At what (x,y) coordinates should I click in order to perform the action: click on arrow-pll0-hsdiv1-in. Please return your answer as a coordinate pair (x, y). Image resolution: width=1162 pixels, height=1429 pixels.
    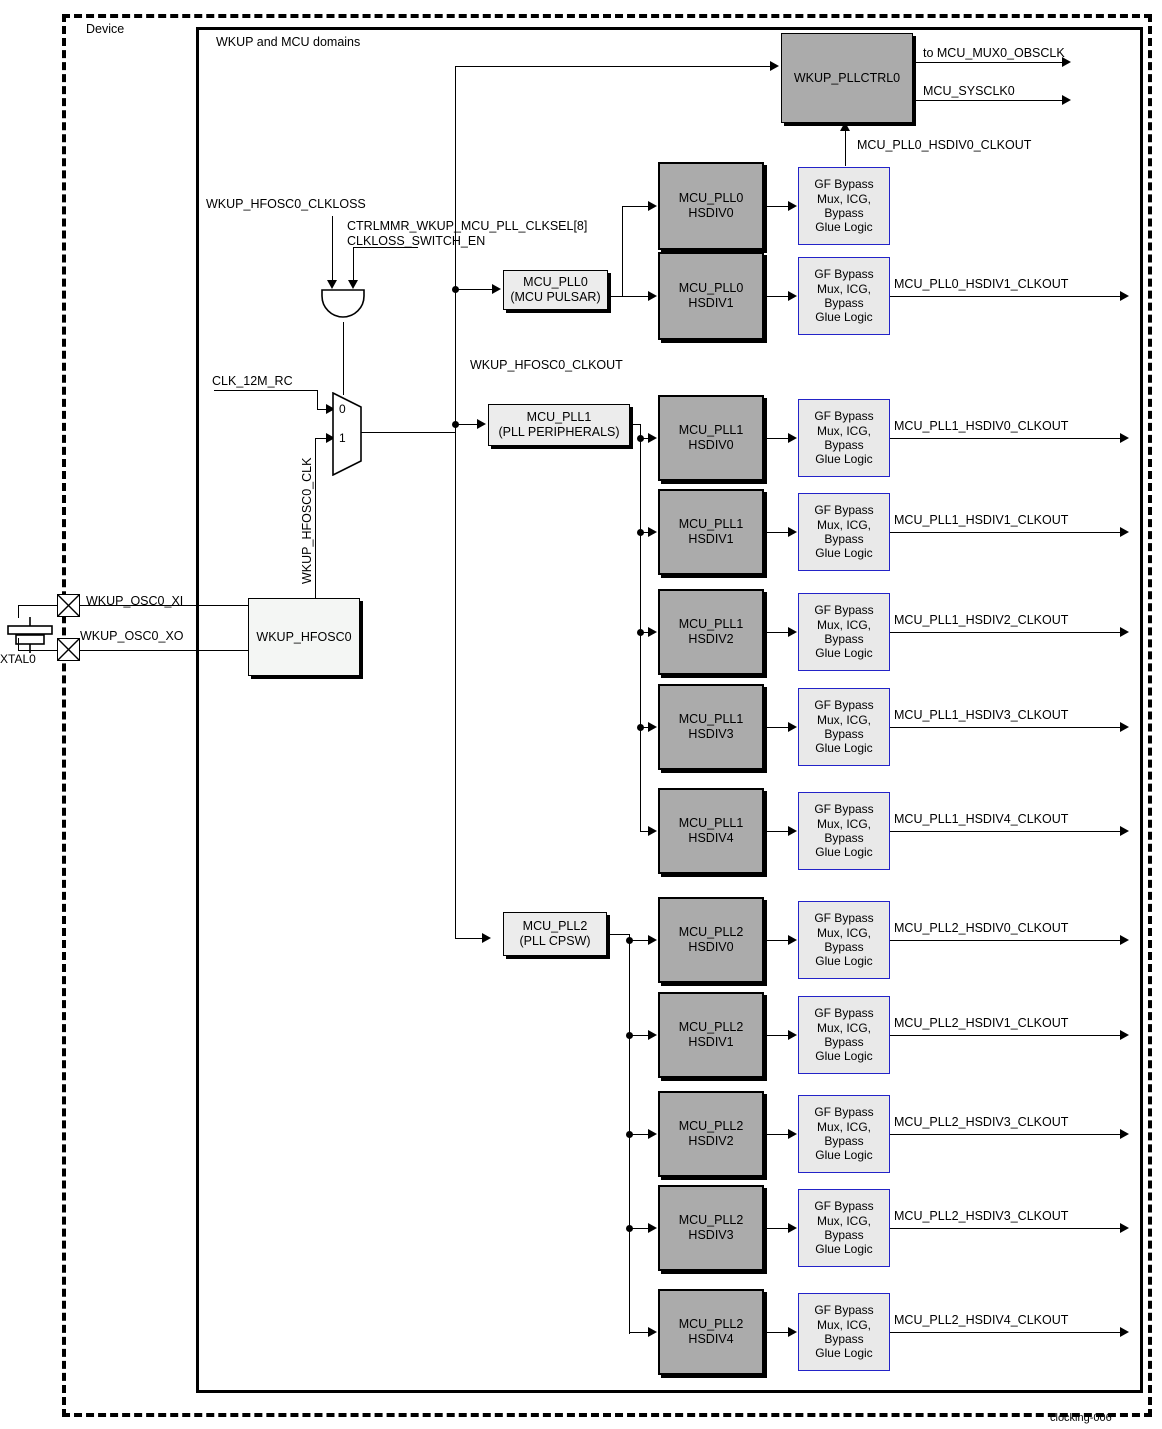
    Looking at the image, I should click on (652, 296).